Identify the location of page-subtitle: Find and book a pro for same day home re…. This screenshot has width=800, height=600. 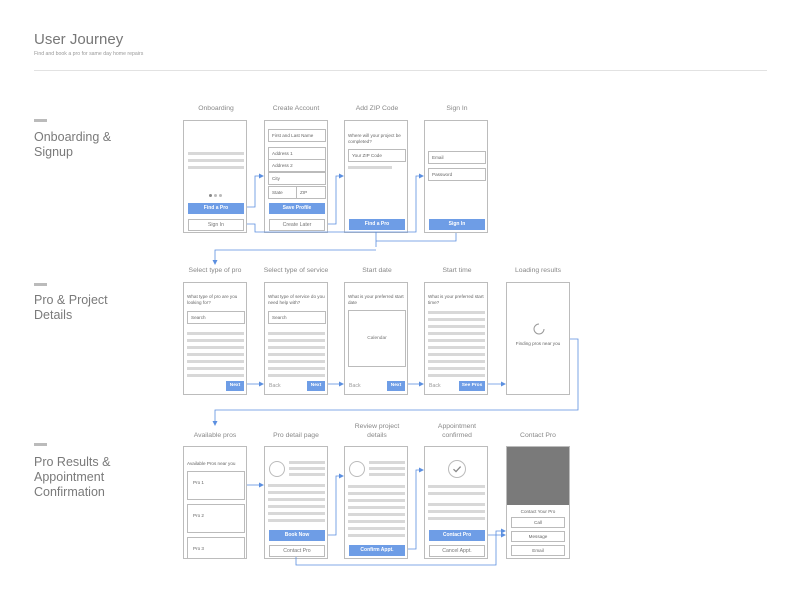
(89, 54).